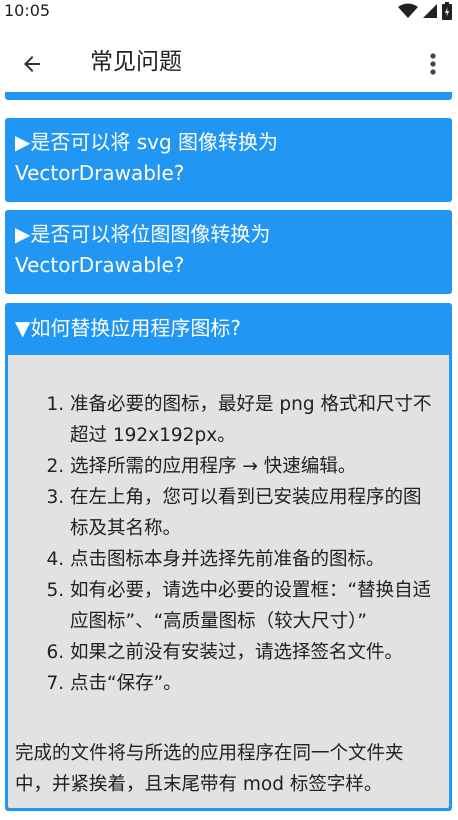  Describe the element at coordinates (253, 466) in the screenshot. I see `list-item: 选择所需的应用程序 → 快速编辑。` at that location.